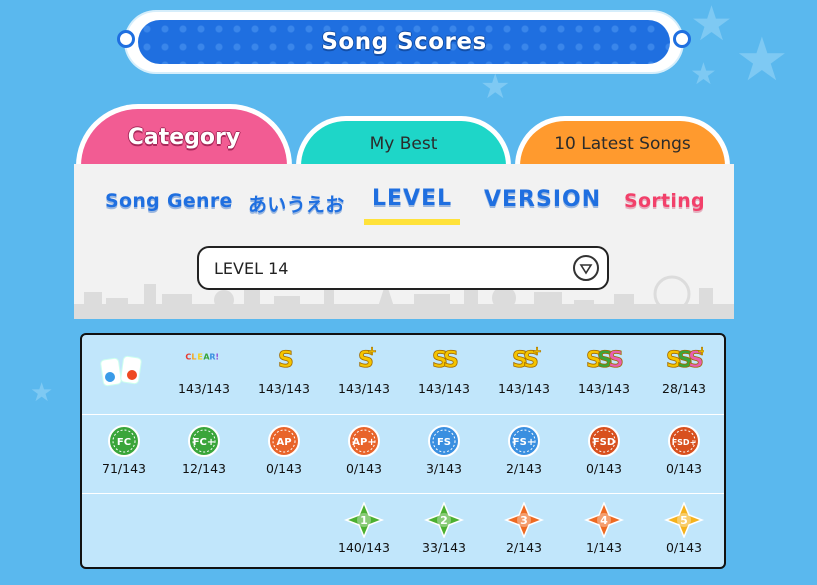 The height and width of the screenshot is (585, 817). I want to click on svg-text: FS+, so click(524, 442).